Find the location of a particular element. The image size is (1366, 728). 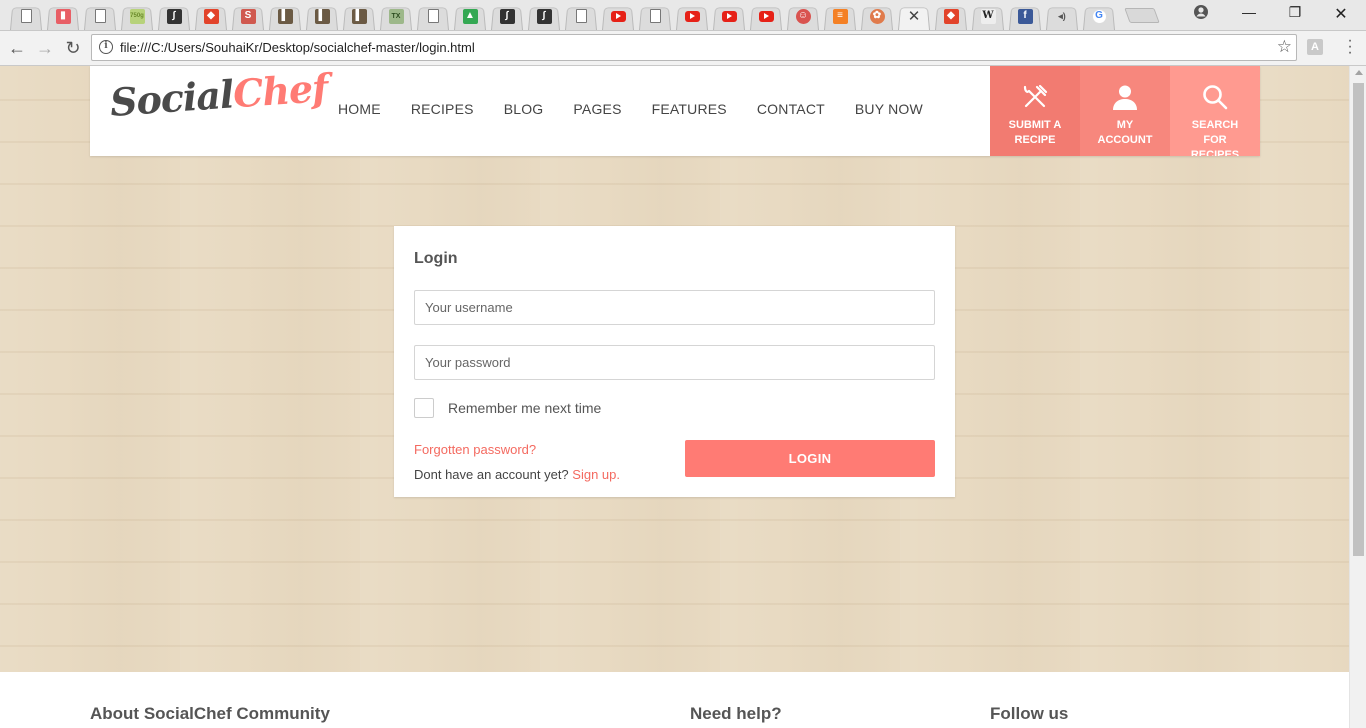

browser-tab: ▮ is located at coordinates (63, 16).